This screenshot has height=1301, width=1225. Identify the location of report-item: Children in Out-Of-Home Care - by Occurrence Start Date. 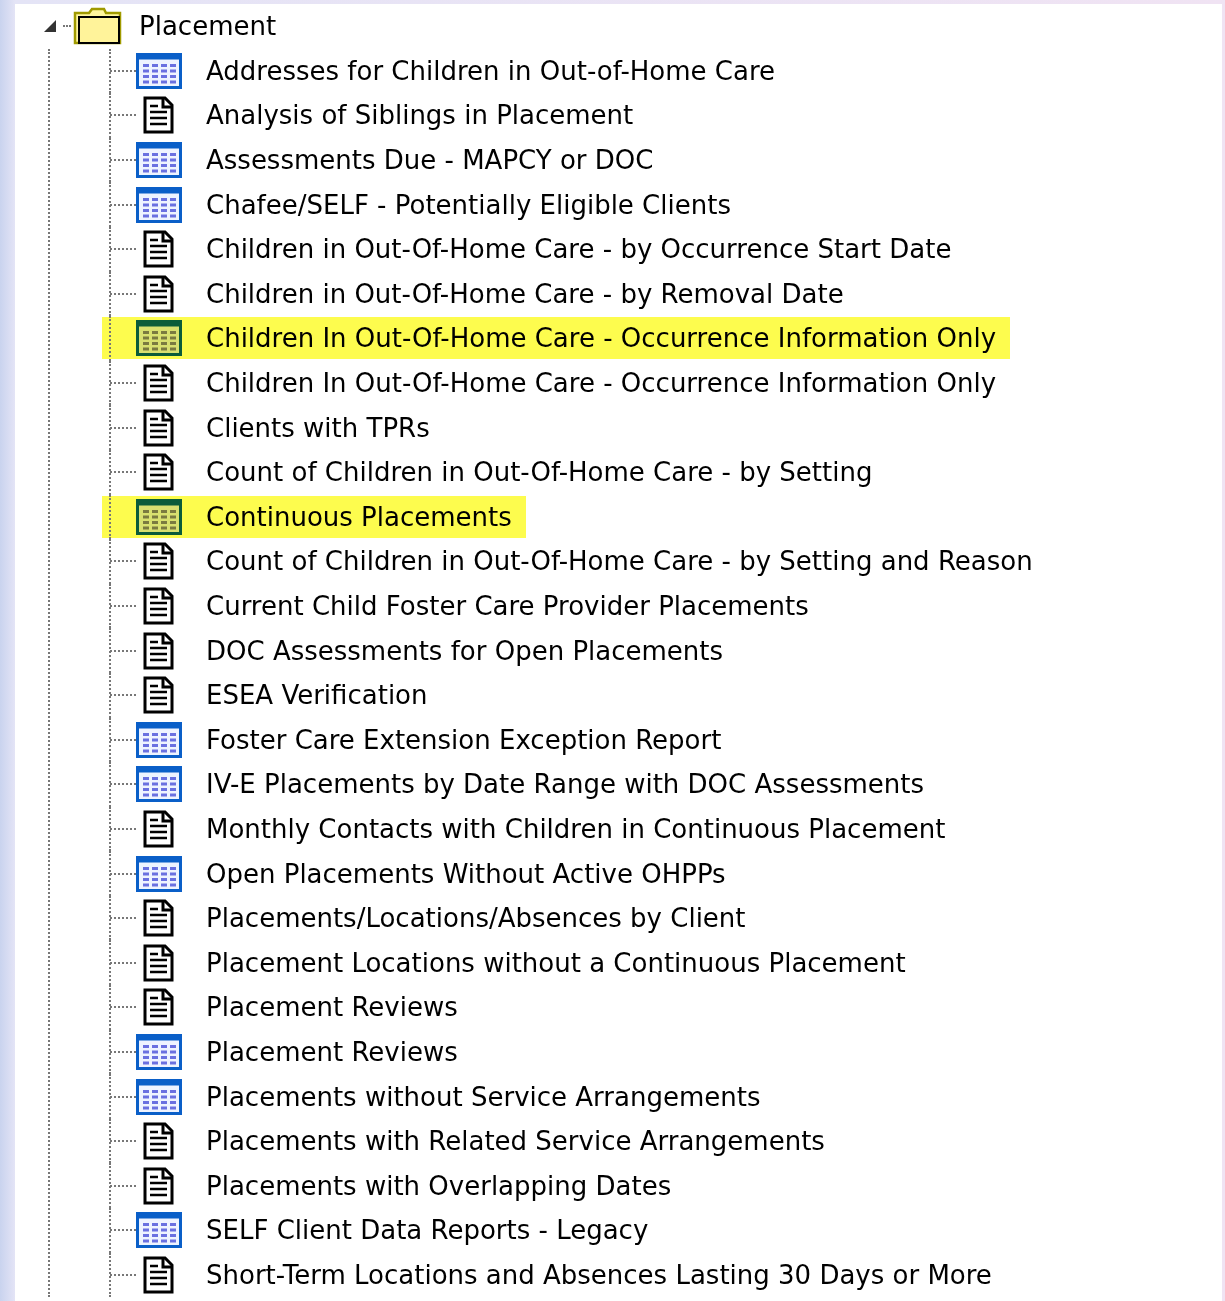
(551, 249).